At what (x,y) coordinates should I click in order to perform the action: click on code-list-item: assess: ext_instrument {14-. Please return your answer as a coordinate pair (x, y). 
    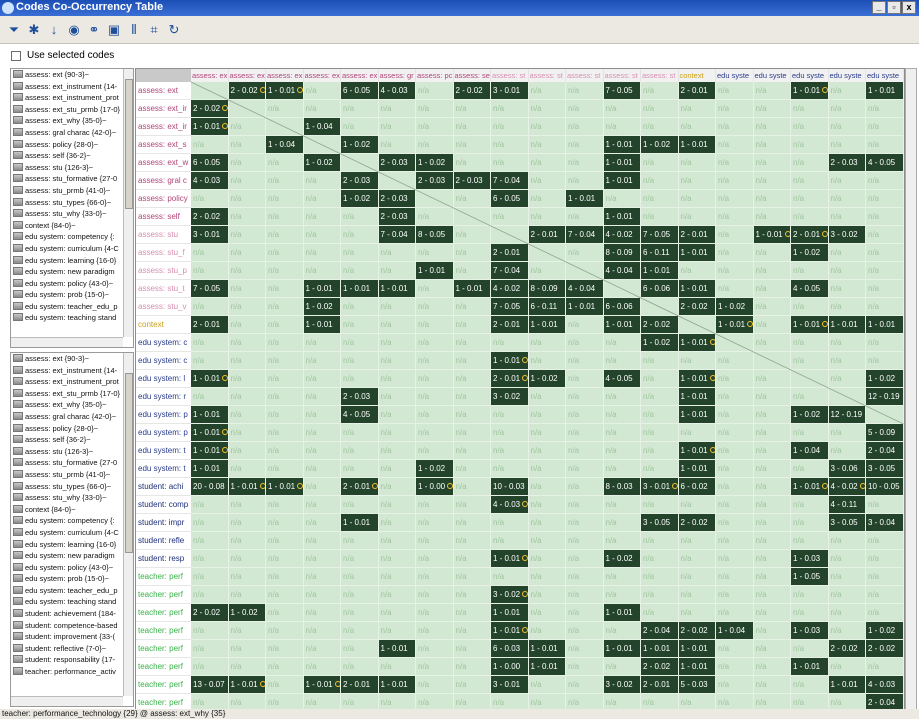
    Looking at the image, I should click on (72, 87).